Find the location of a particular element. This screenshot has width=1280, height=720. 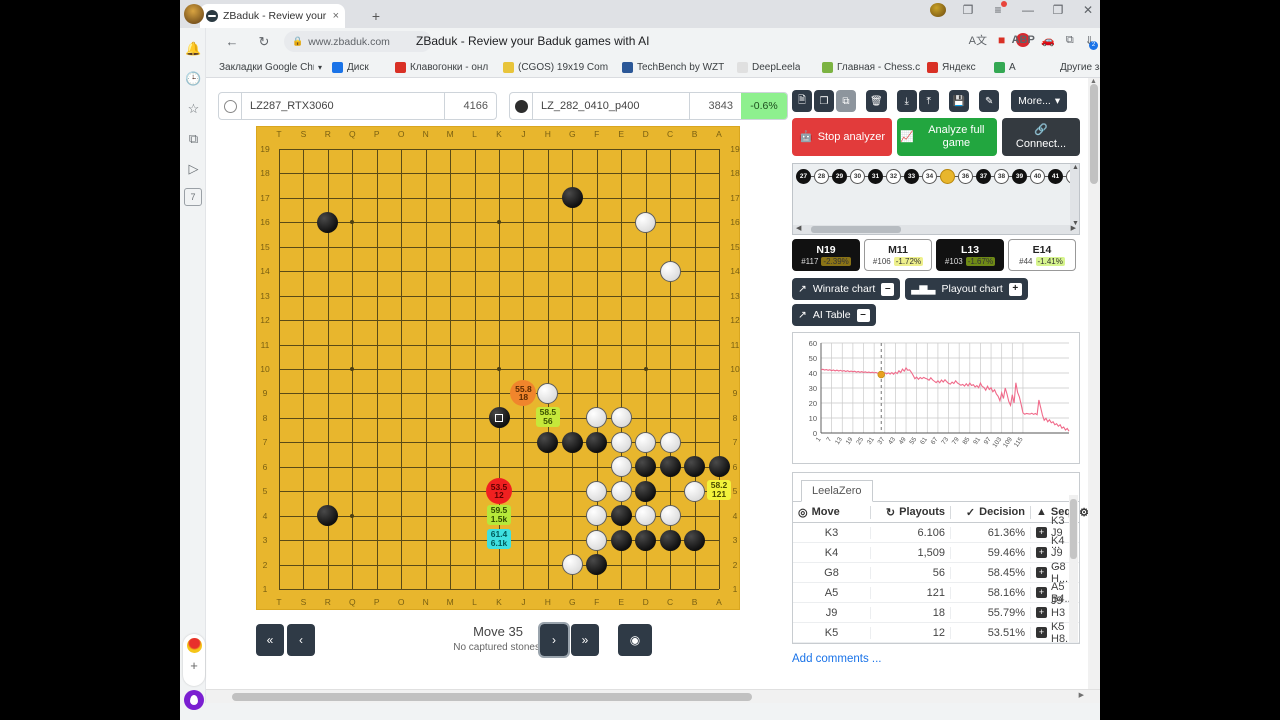

upload-sgf-button: ⤒ is located at coordinates (928, 101).